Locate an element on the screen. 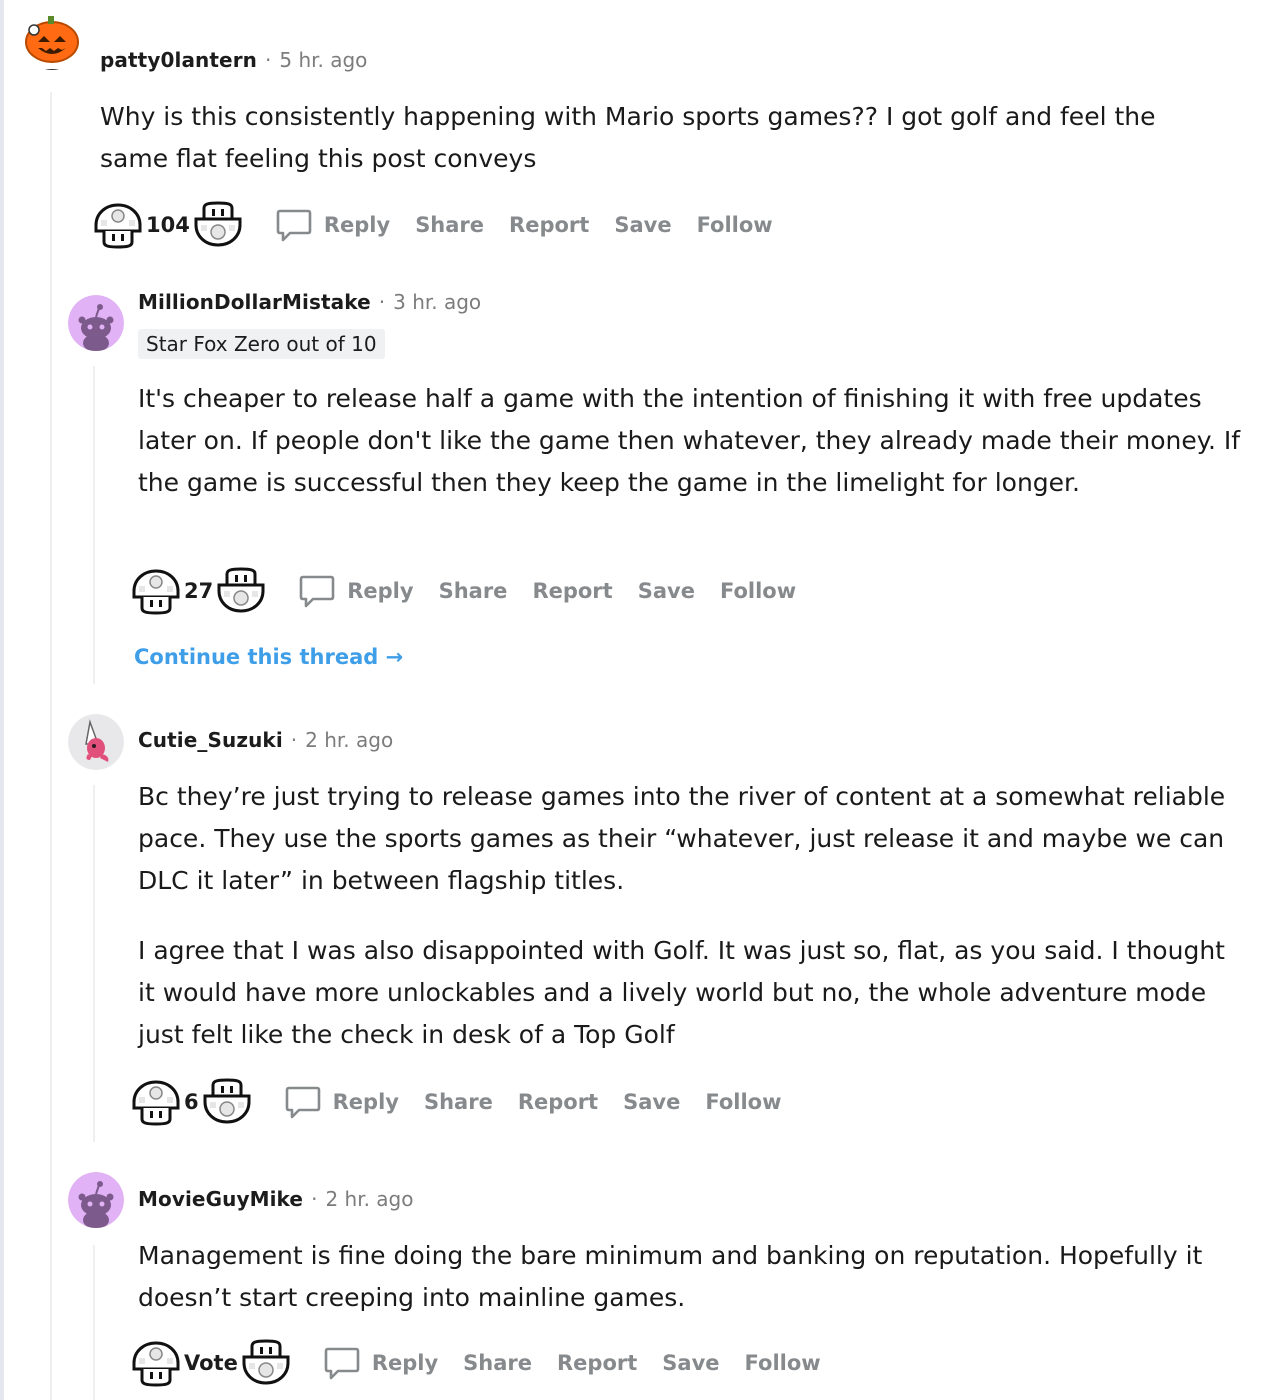 This screenshot has height=1400, width=1276. comment-meta: patty0lantern · 5 hr. ago is located at coordinates (233, 60).